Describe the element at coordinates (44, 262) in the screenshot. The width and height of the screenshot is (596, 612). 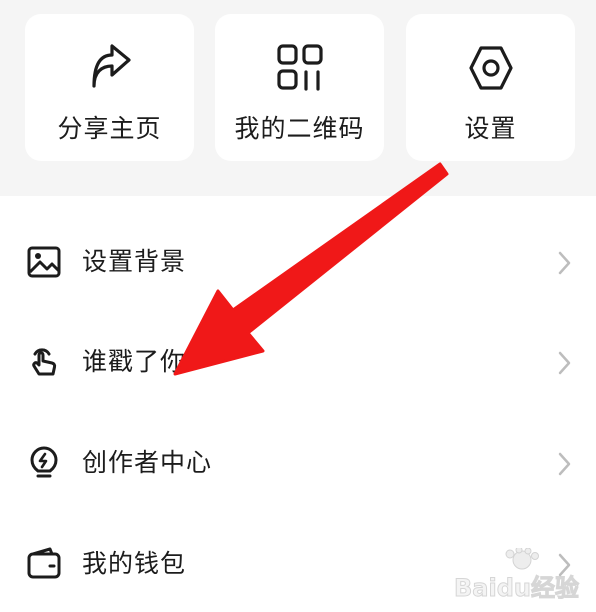
I see `image-icon` at that location.